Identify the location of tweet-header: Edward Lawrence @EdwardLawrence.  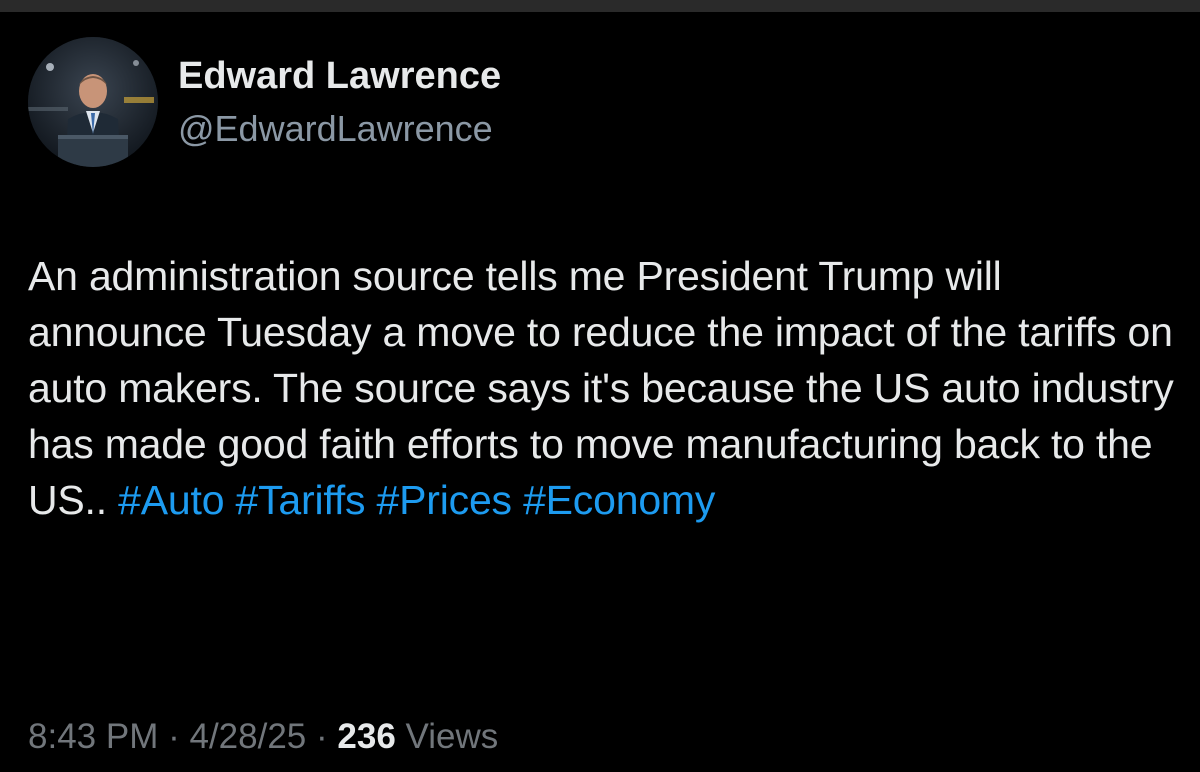
(264, 102).